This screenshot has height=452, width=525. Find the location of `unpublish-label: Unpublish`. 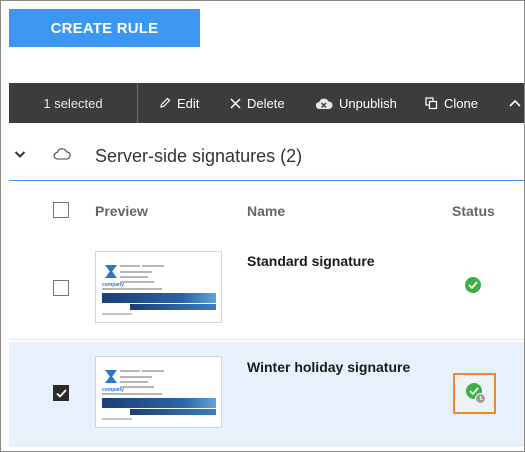

unpublish-label: Unpublish is located at coordinates (368, 103).